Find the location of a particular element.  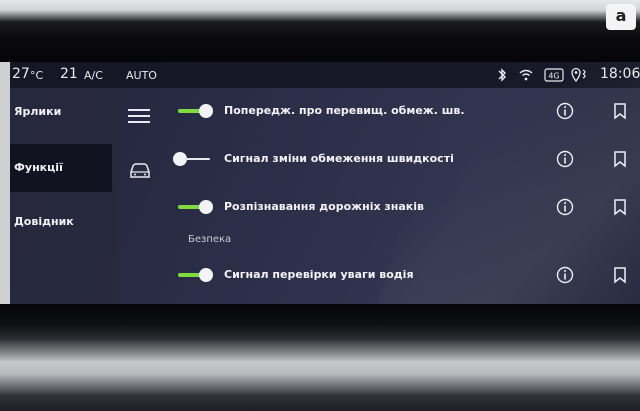

settings-row-speed-limit-signal: Сигнал зміни обмеження швидкості is located at coordinates (402, 160).